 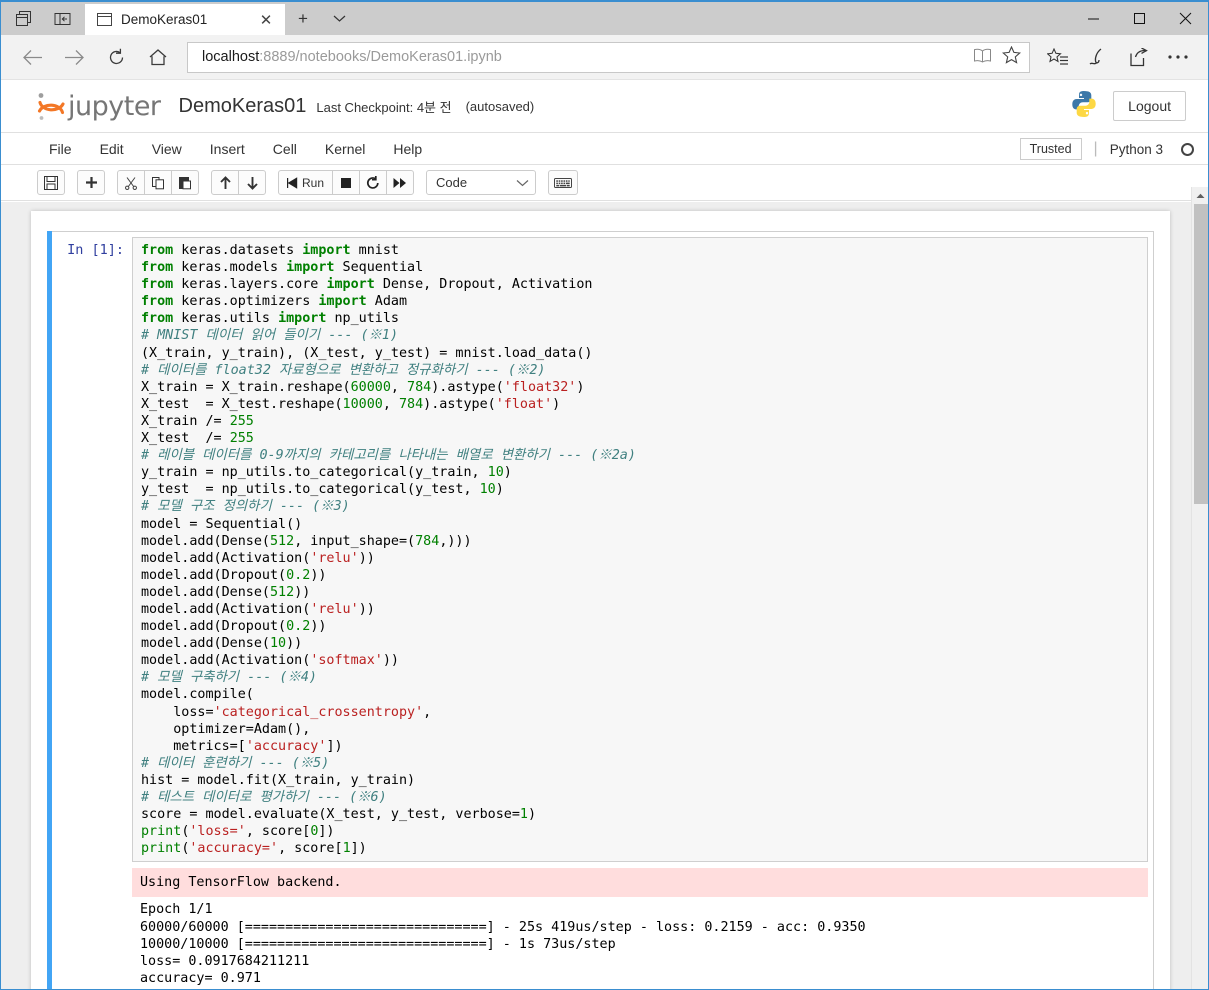 I want to click on favorites-hub-icon, so click(x=1058, y=57).